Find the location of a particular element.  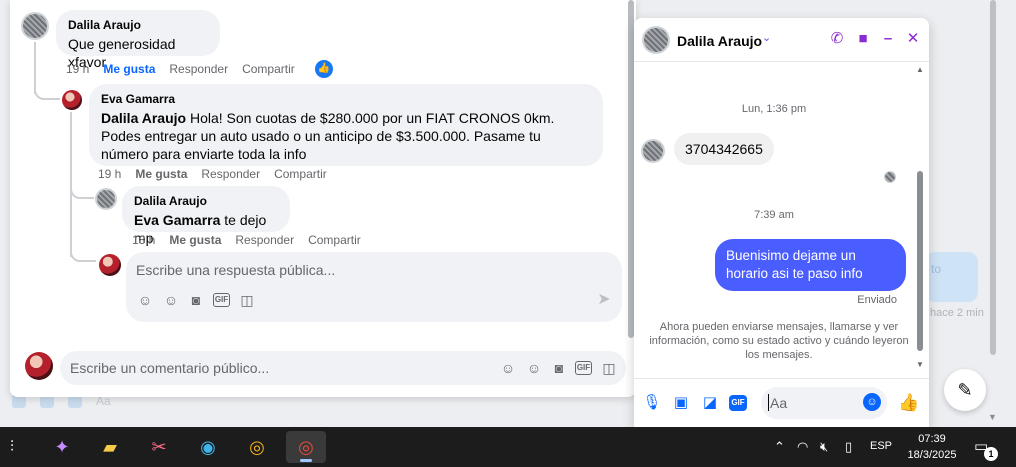

clock-date: 18/3/2025 is located at coordinates (932, 455).